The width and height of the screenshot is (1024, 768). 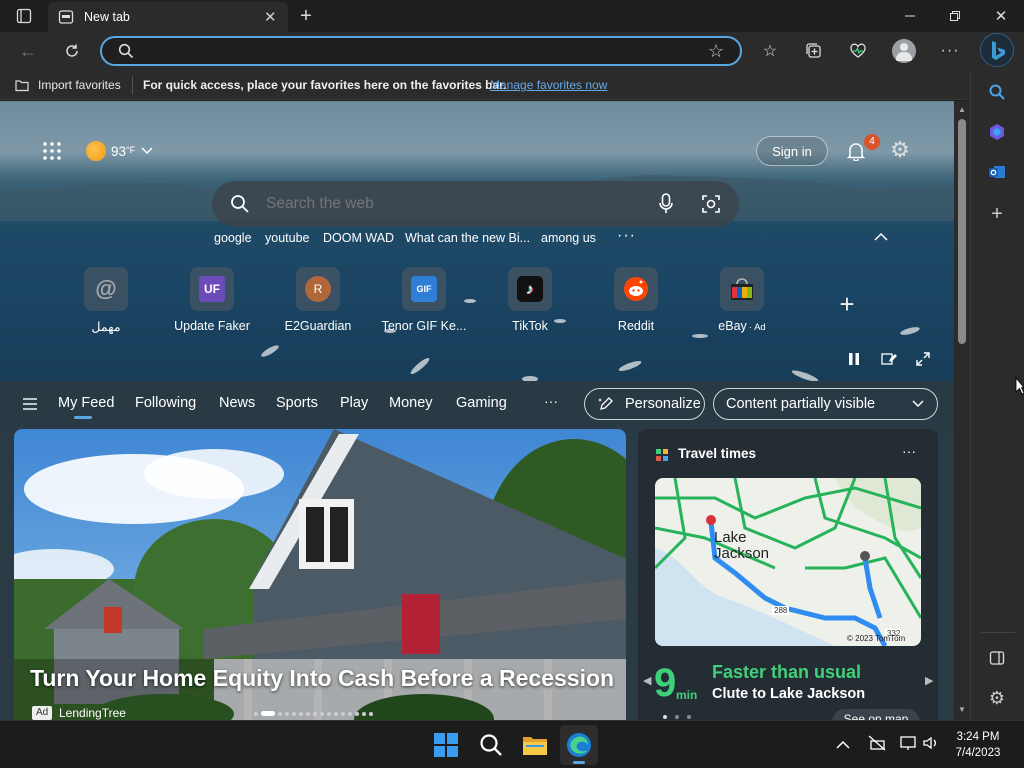 What do you see at coordinates (451, 204) in the screenshot?
I see `web-search-input` at bounding box center [451, 204].